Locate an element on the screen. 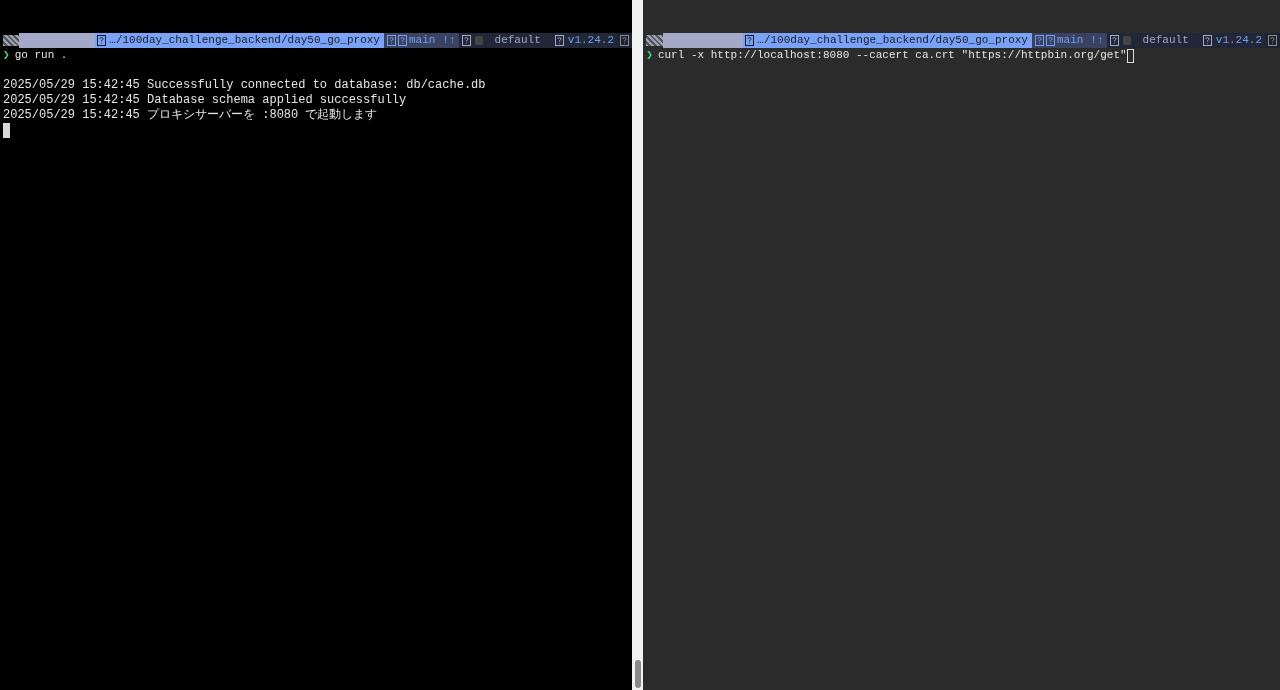 This screenshot has height=690, width=1280. log-line: 2025/05/29 15:42:45 Successfully connected to database: db/cache.db is located at coordinates (245, 85).